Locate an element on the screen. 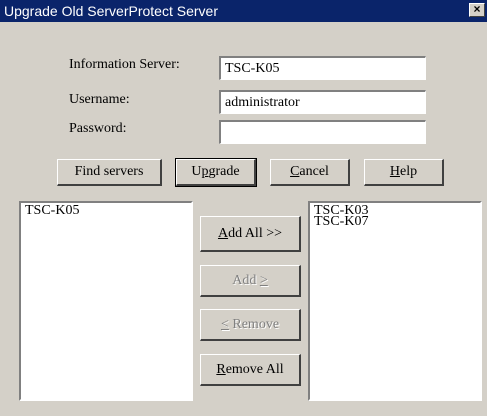 The width and height of the screenshot is (487, 416). remove-all-button: Remove All is located at coordinates (250, 370).